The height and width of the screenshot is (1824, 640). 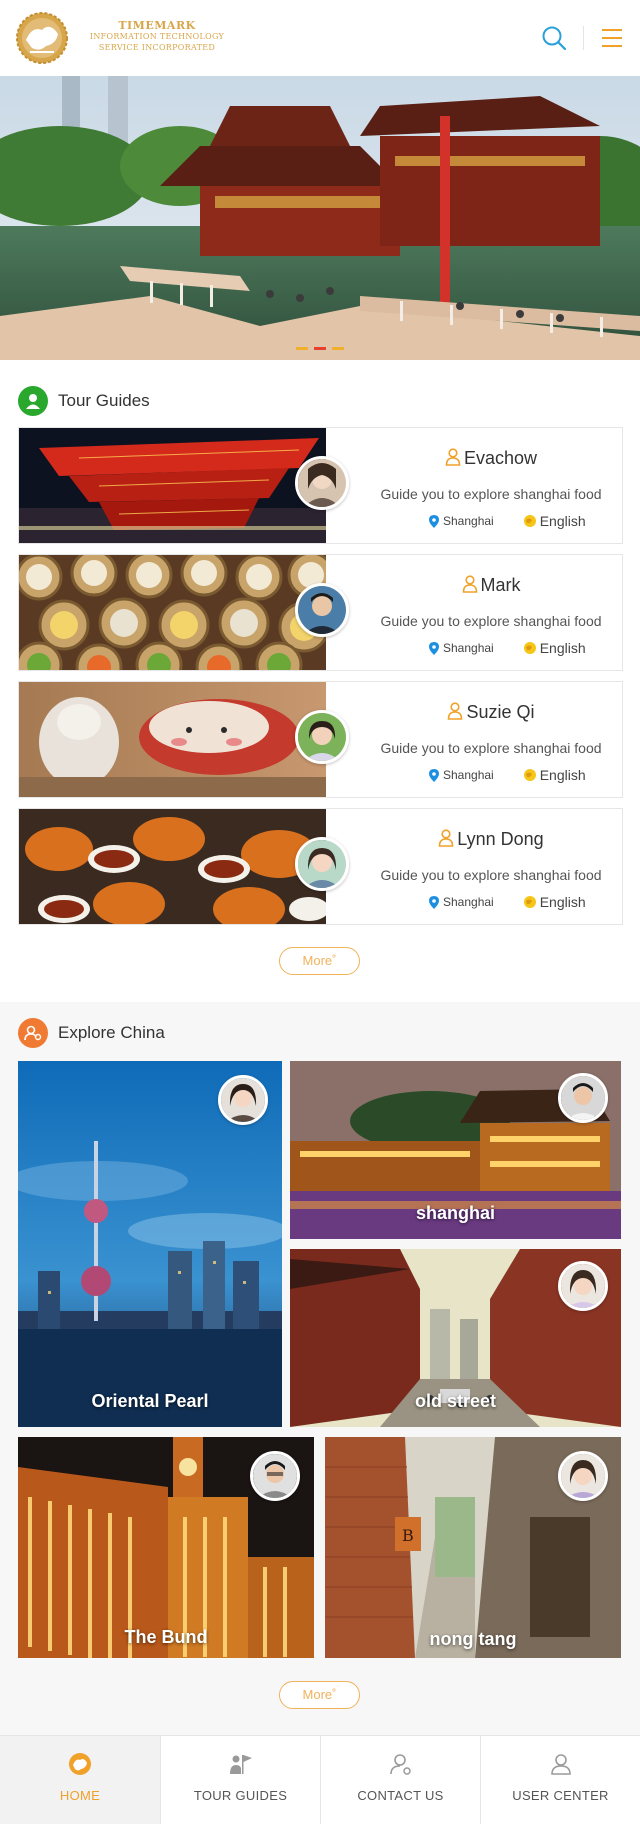 I want to click on guide-name-text: Mark, so click(x=500, y=585).